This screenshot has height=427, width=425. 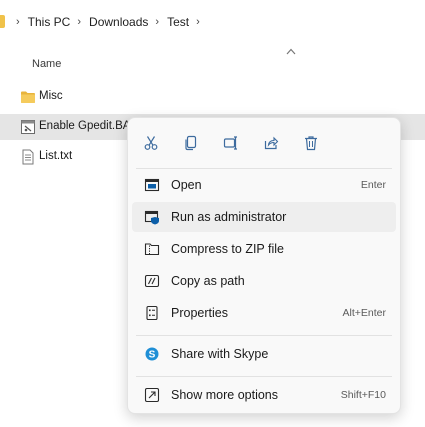 I want to click on copy-button, so click(x=191, y=143).